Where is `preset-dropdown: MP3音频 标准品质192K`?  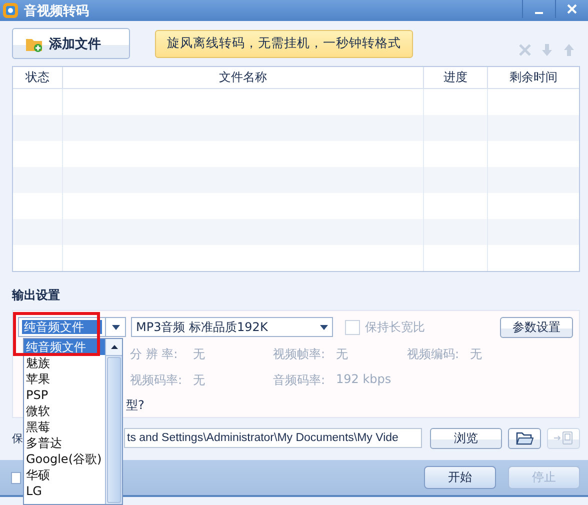
preset-dropdown: MP3音频 标准品质192K is located at coordinates (232, 327).